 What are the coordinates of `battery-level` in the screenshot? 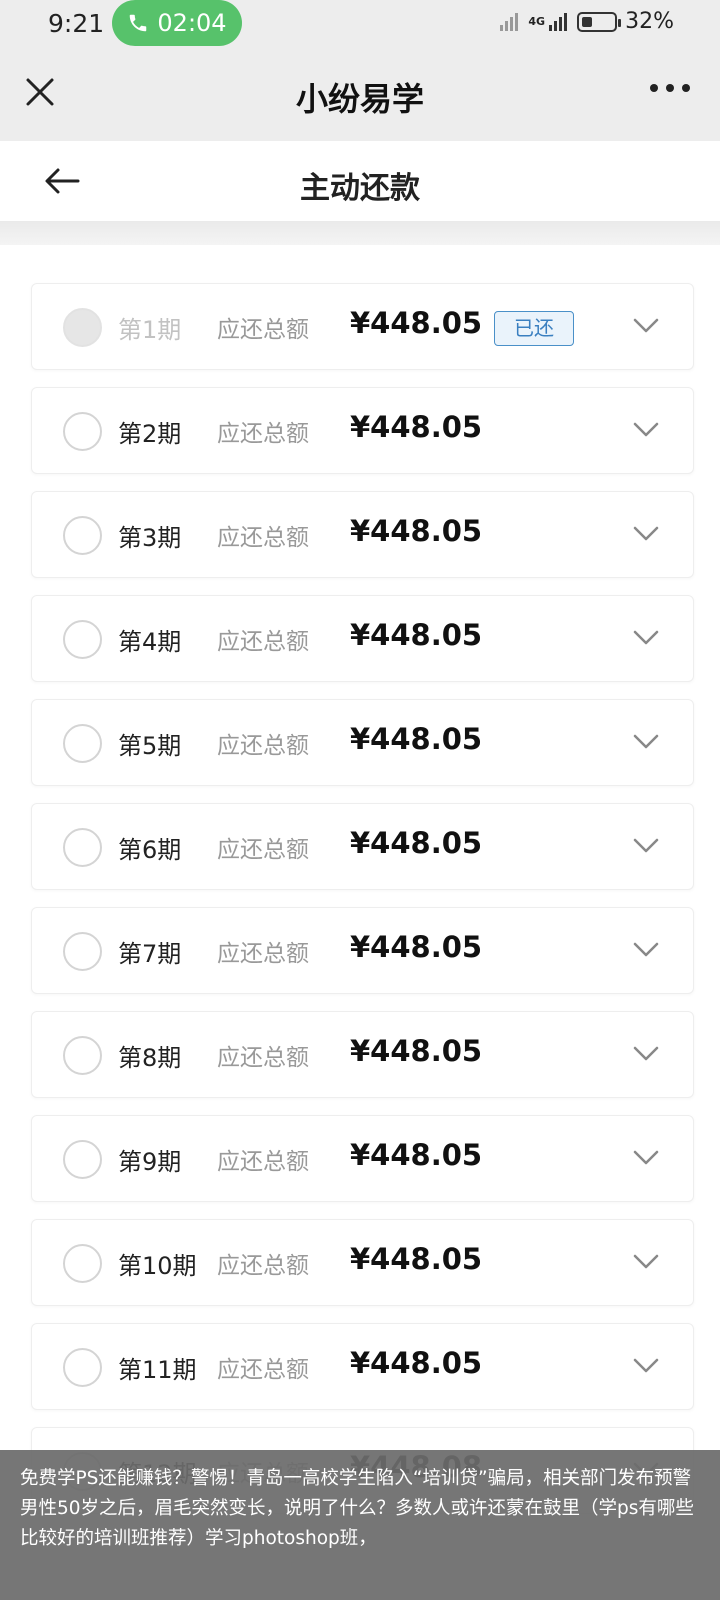 It's located at (587, 21).